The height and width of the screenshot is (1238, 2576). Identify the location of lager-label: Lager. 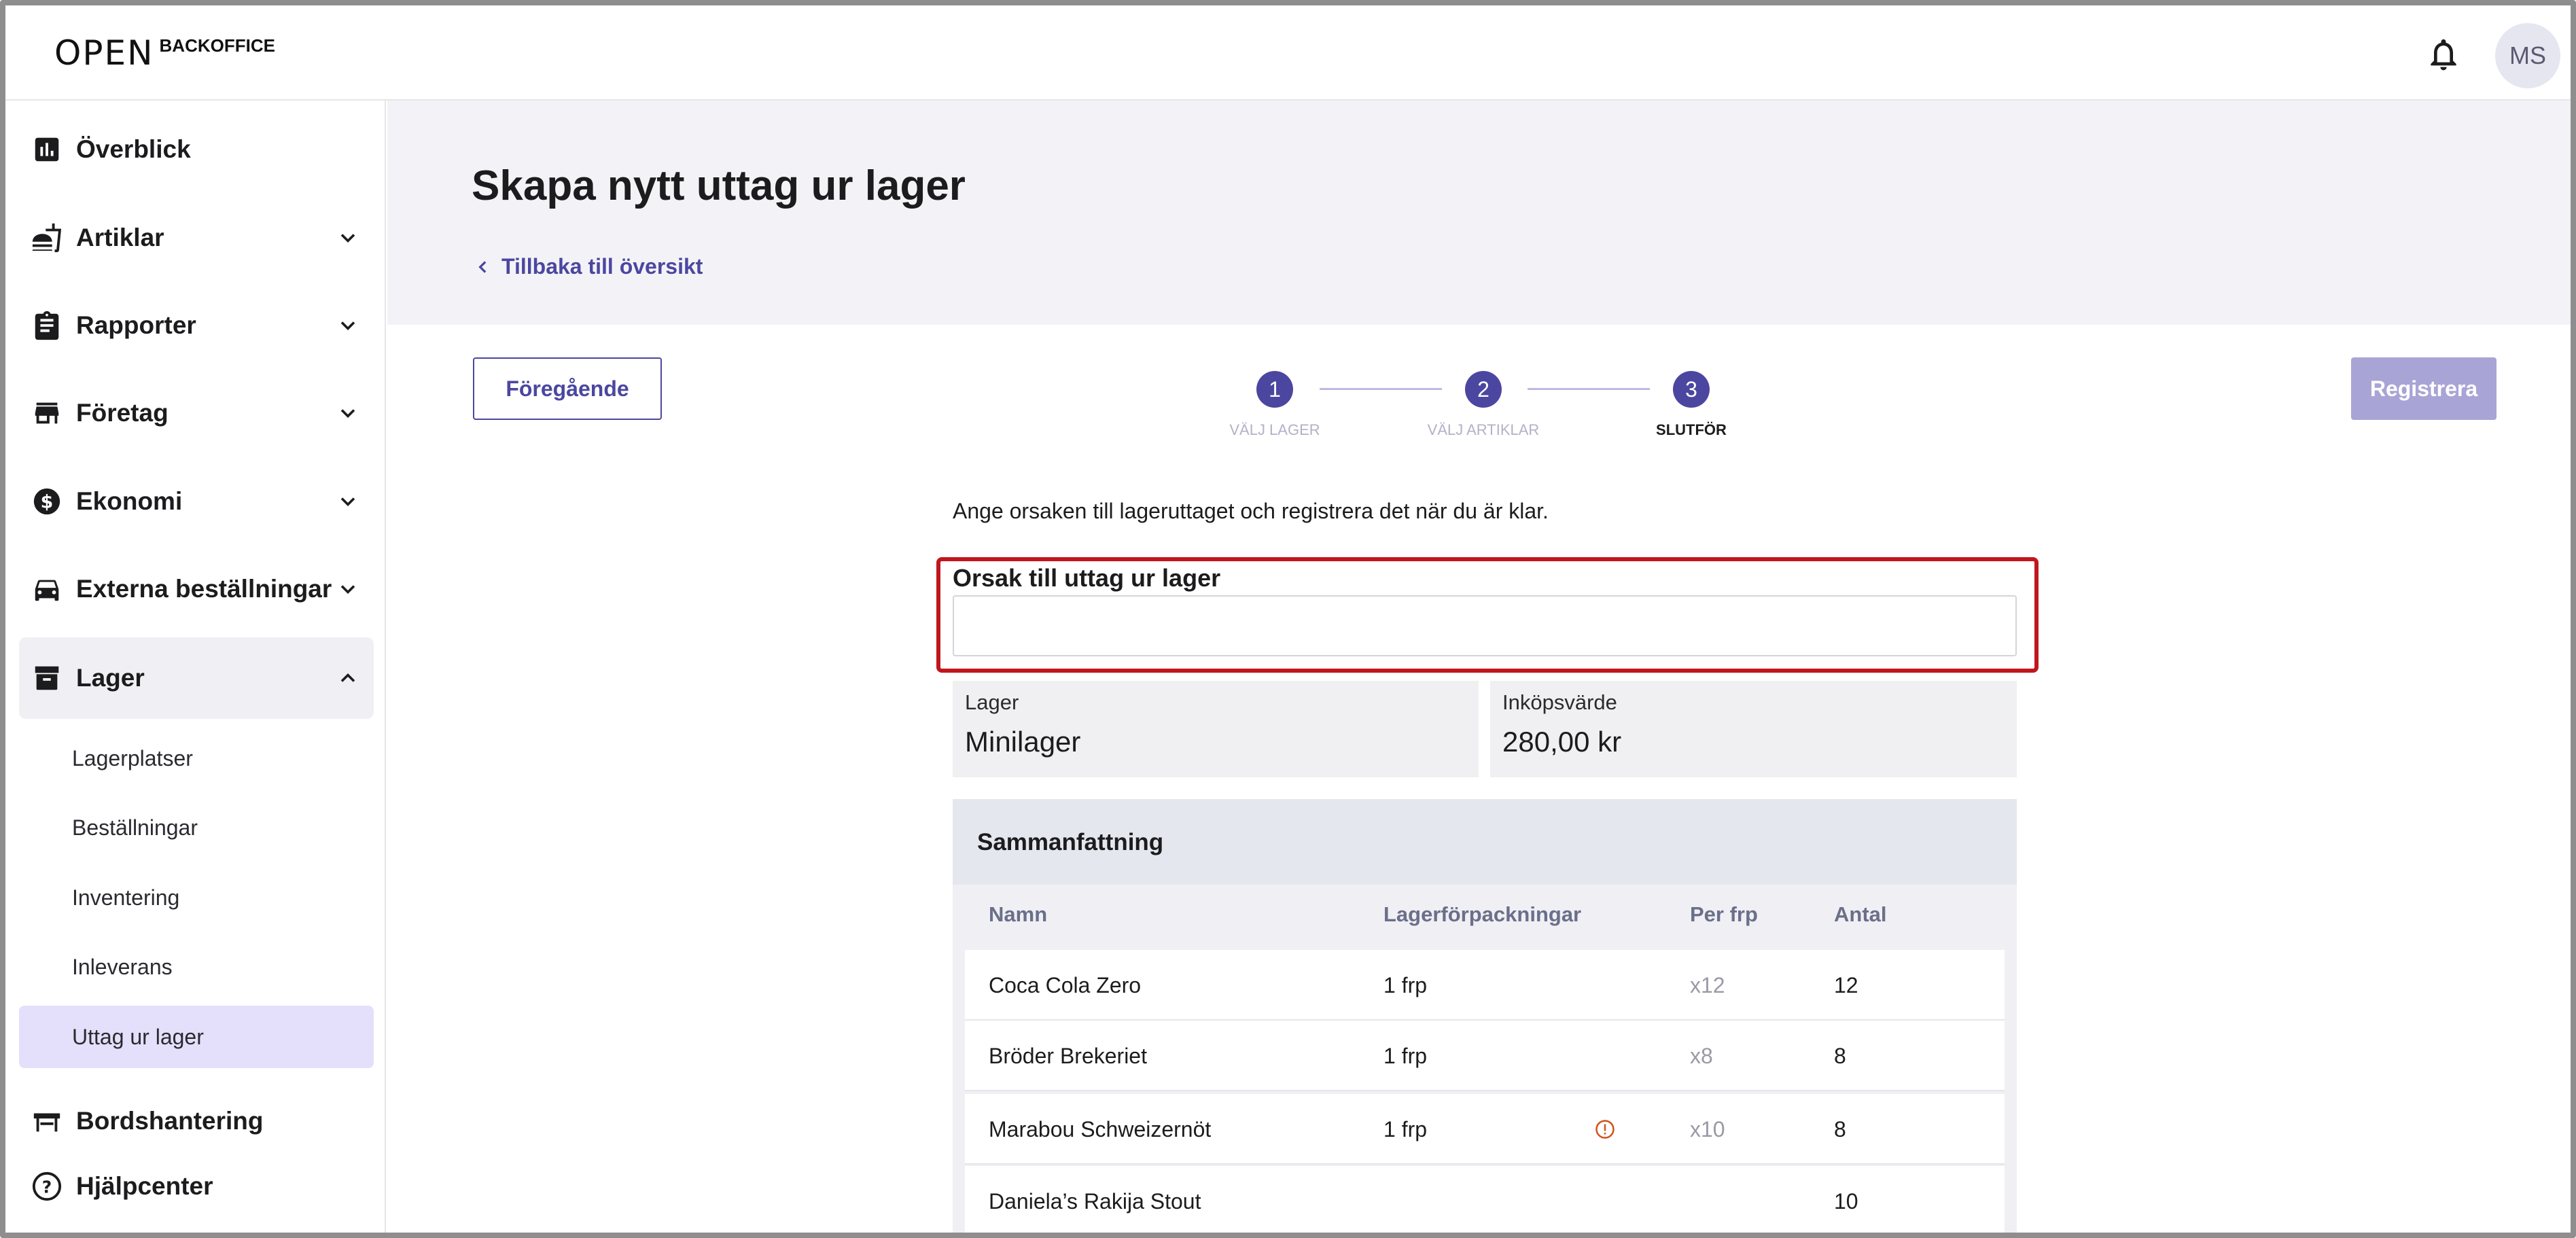
(992, 702).